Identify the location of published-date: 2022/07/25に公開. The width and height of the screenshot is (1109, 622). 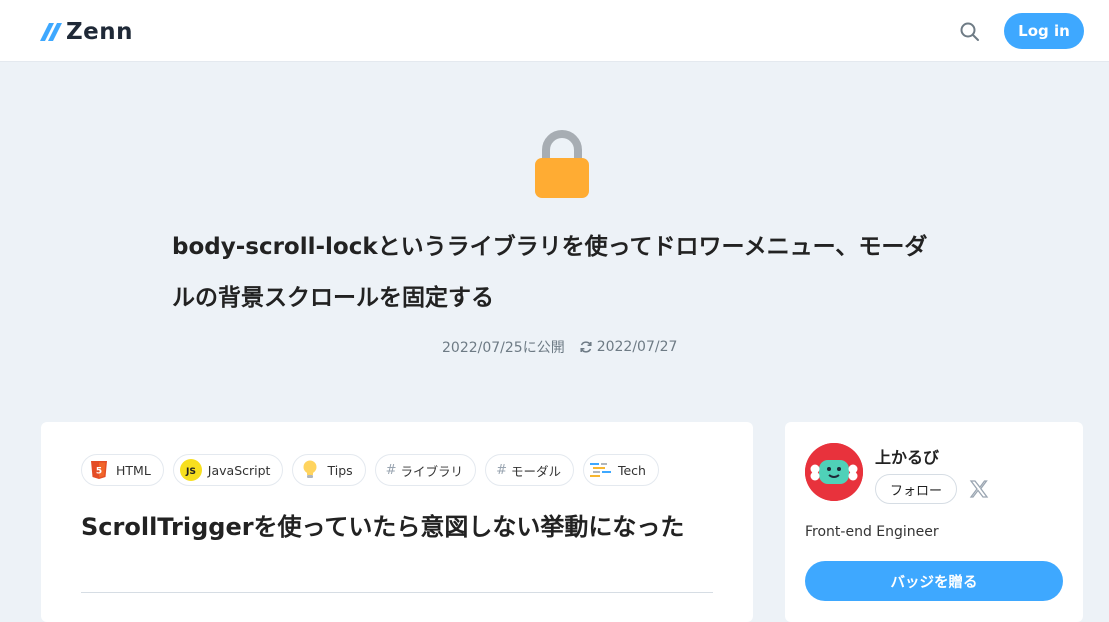
(503, 348).